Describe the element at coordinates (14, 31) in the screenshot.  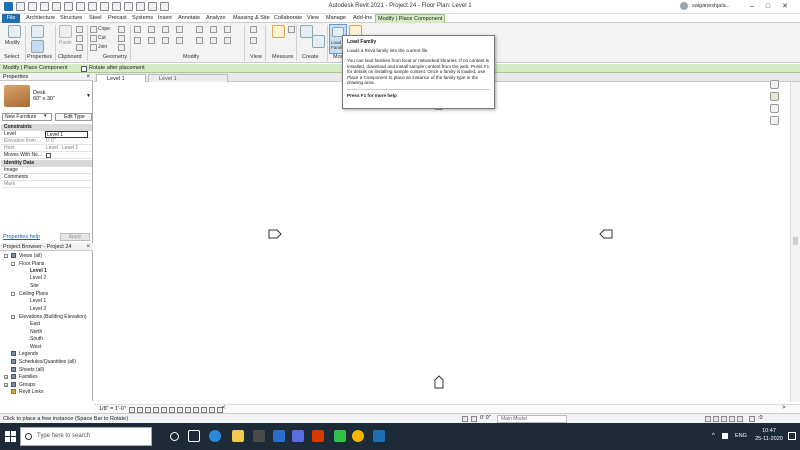
I see `modify-cursor-icon` at that location.